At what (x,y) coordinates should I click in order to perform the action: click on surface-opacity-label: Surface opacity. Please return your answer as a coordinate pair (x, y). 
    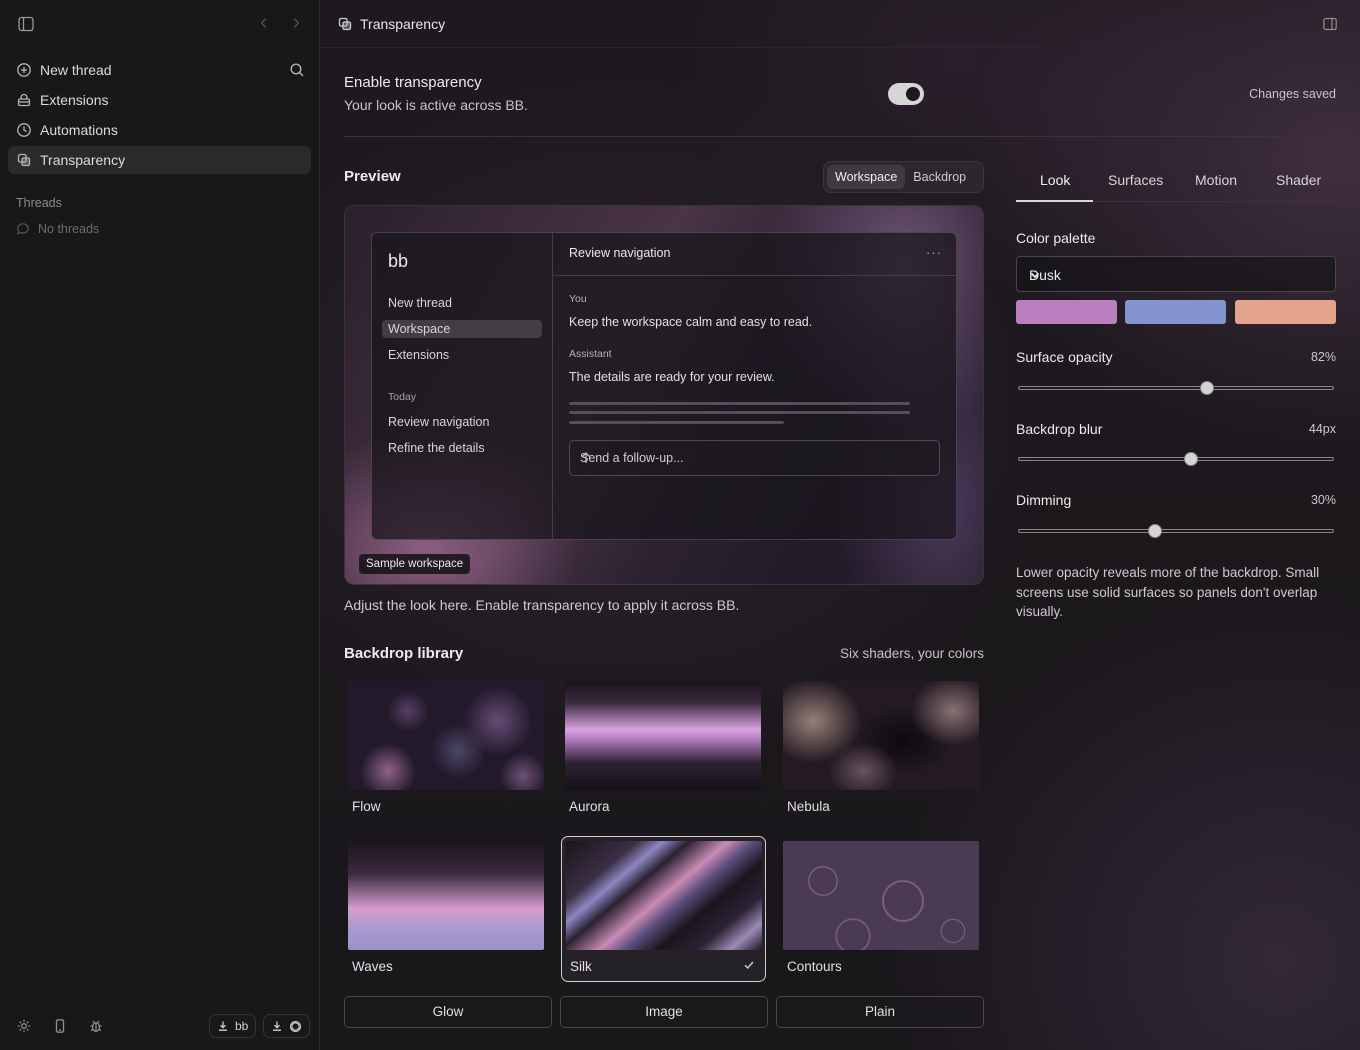
    Looking at the image, I should click on (1064, 357).